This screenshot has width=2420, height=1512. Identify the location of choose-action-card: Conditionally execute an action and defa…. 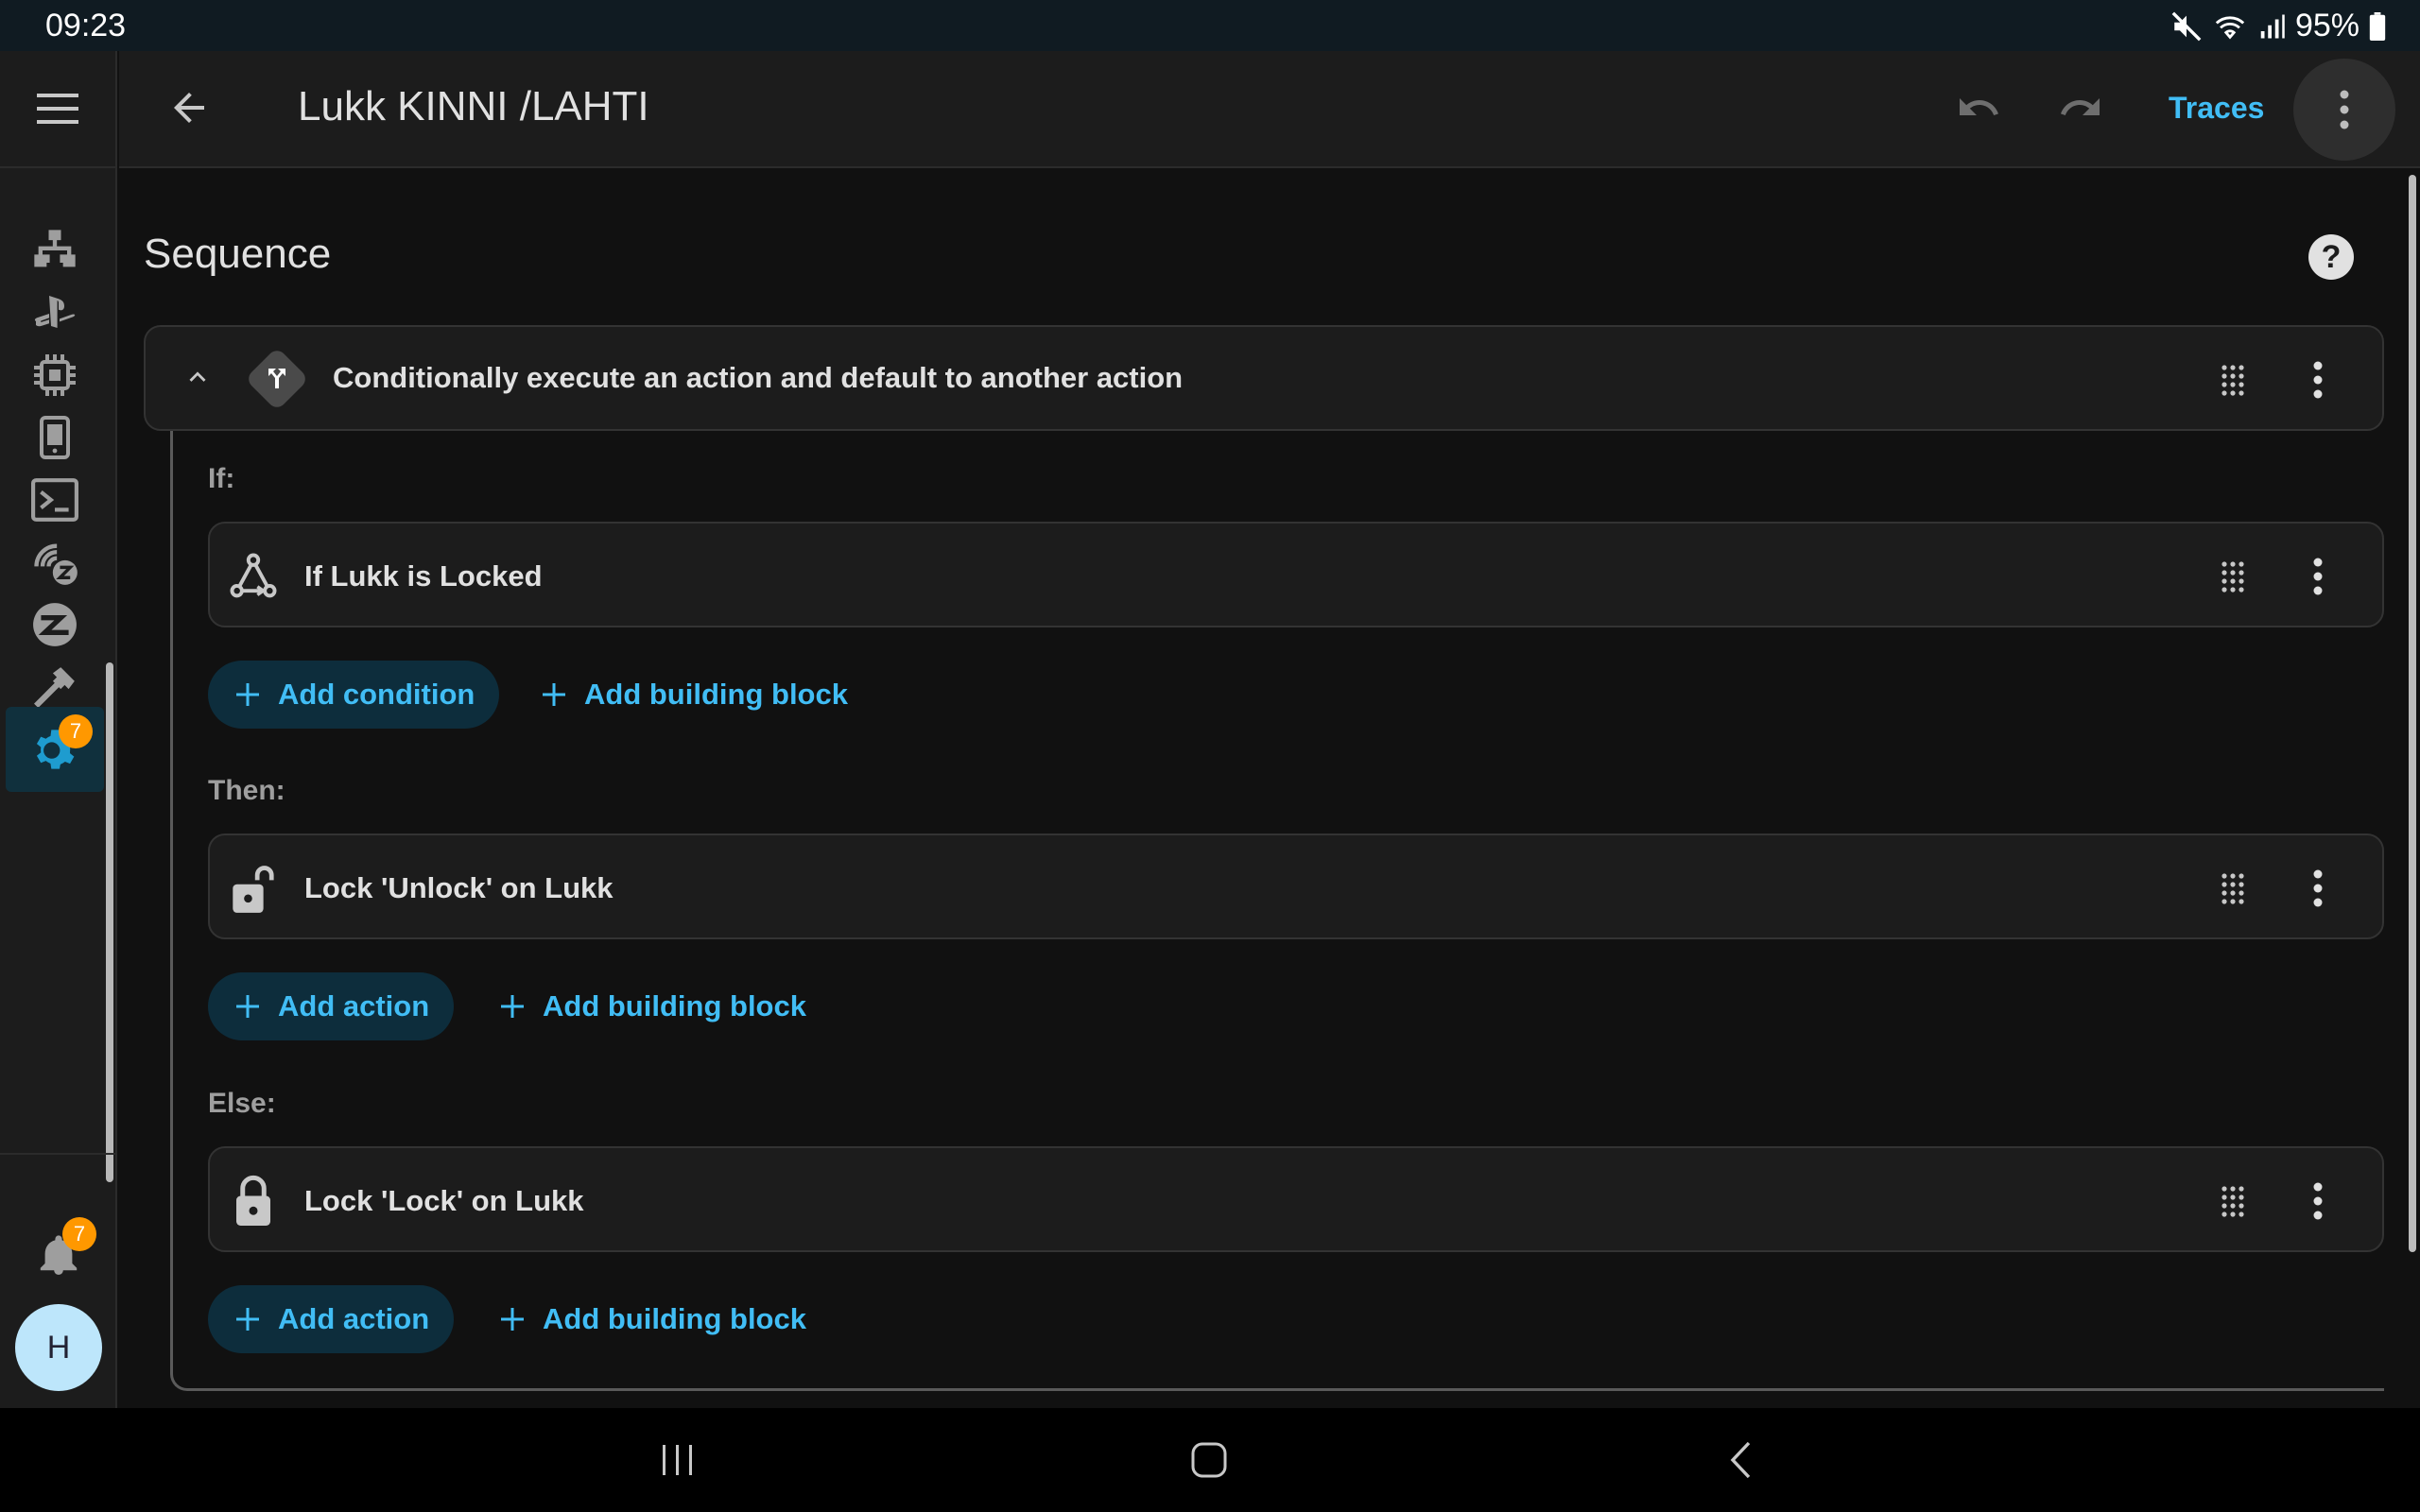
(1264, 378).